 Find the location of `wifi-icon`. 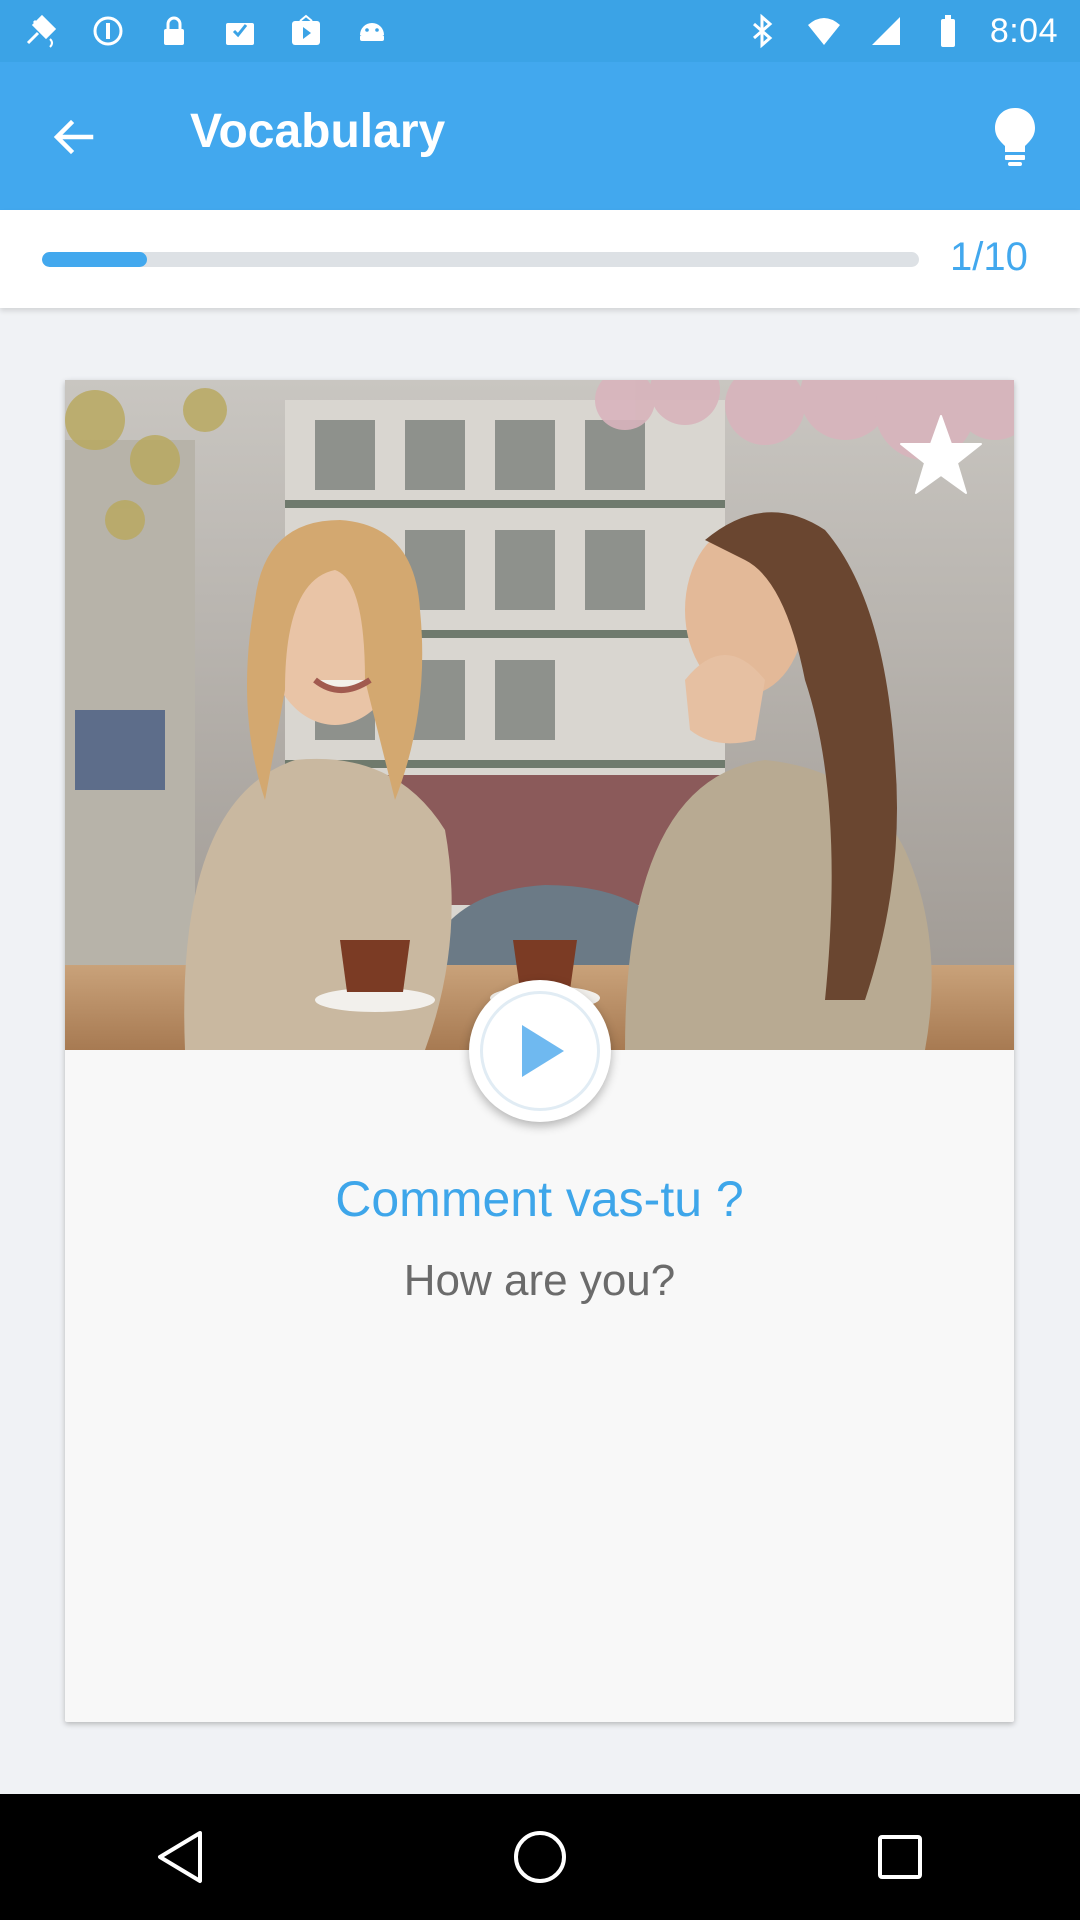

wifi-icon is located at coordinates (824, 31).